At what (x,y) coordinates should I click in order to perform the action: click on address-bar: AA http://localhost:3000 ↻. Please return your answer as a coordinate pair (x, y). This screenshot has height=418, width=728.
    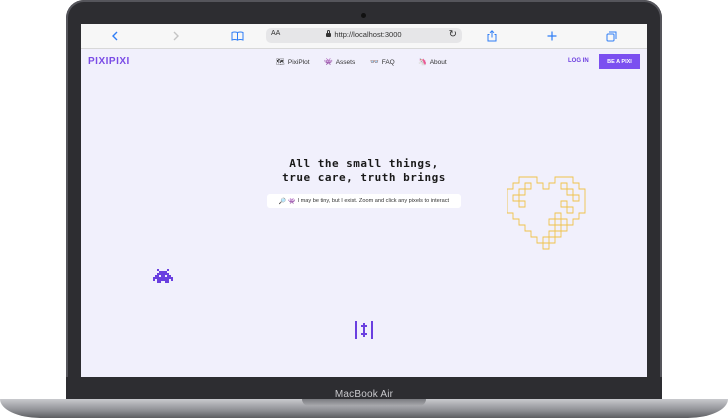
    Looking at the image, I should click on (364, 35).